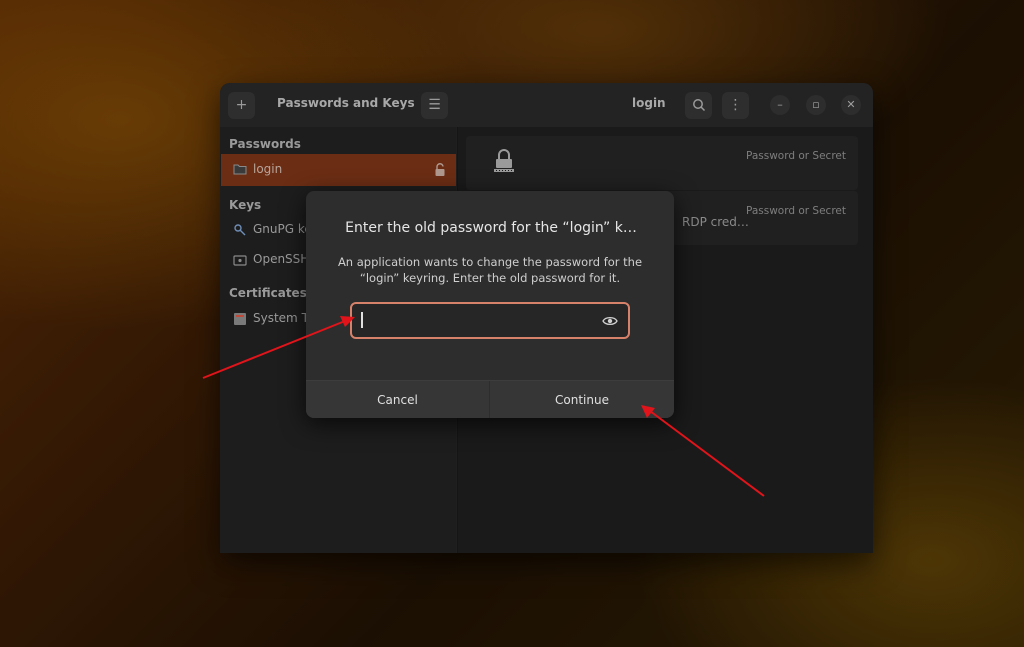 The image size is (1024, 647). I want to click on arrow-to-password-field, so click(278, 347).